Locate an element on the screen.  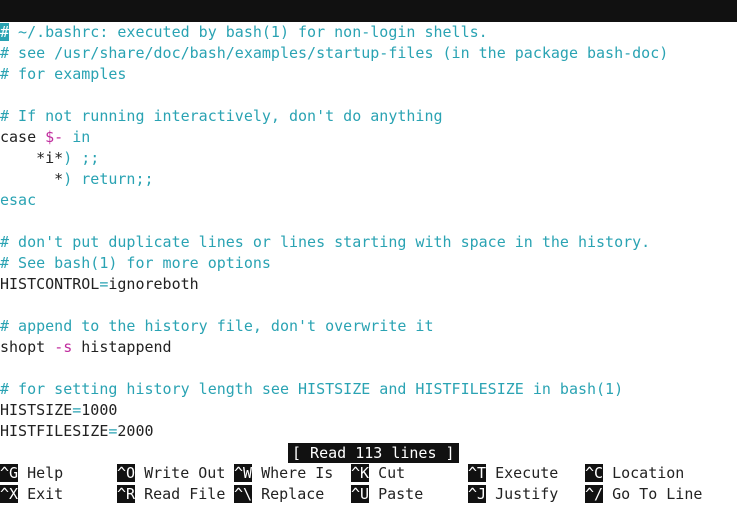
code-line: HISTSIZE=1000 is located at coordinates (368, 410).